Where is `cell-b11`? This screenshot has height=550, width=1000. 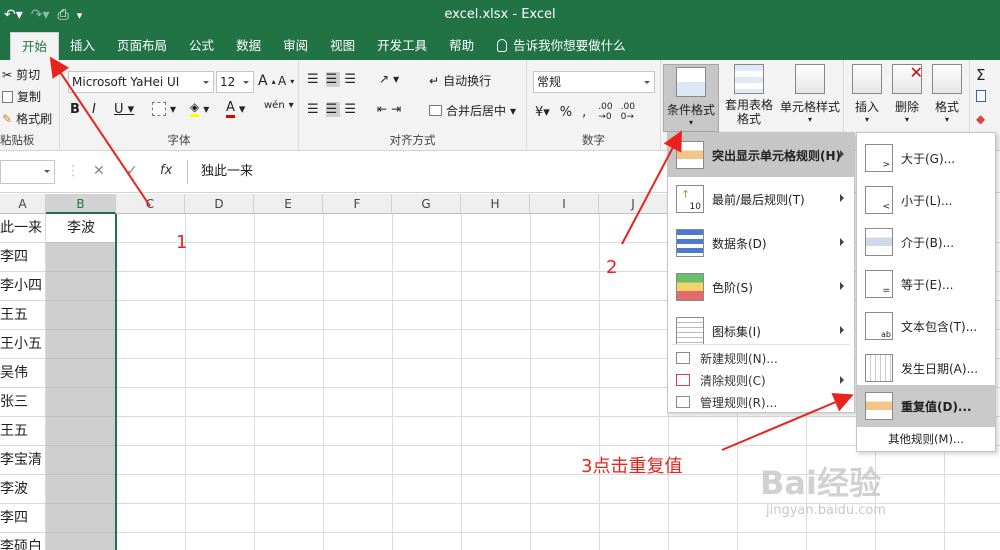 cell-b11 is located at coordinates (81, 518).